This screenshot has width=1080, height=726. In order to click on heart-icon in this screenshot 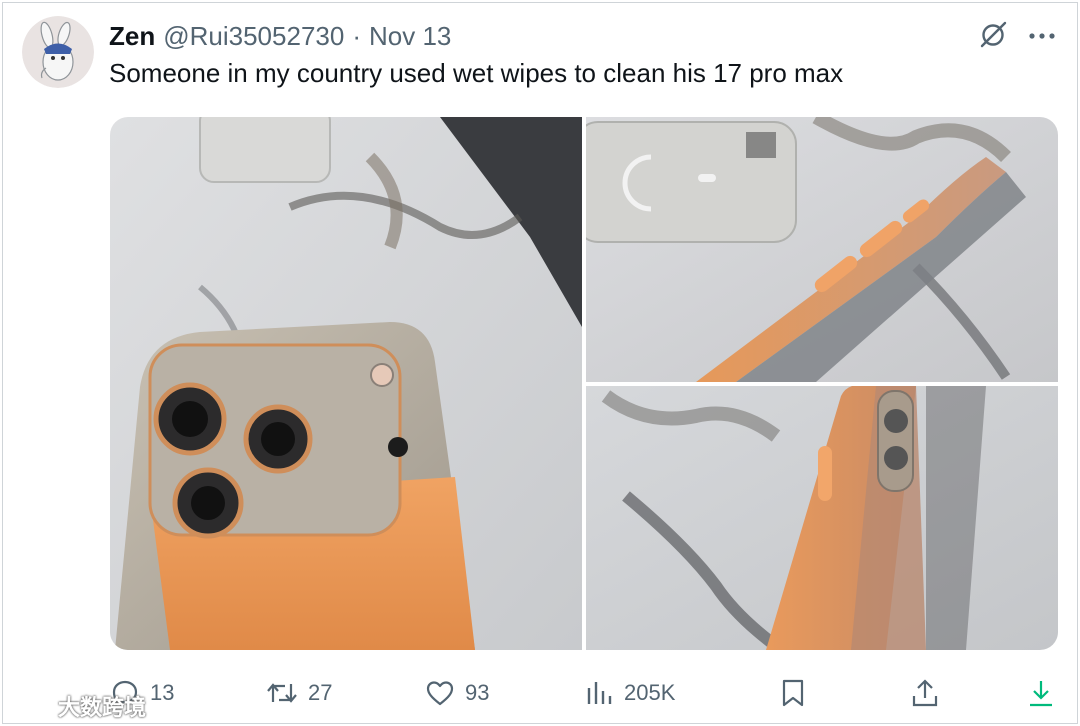, I will do `click(440, 693)`.